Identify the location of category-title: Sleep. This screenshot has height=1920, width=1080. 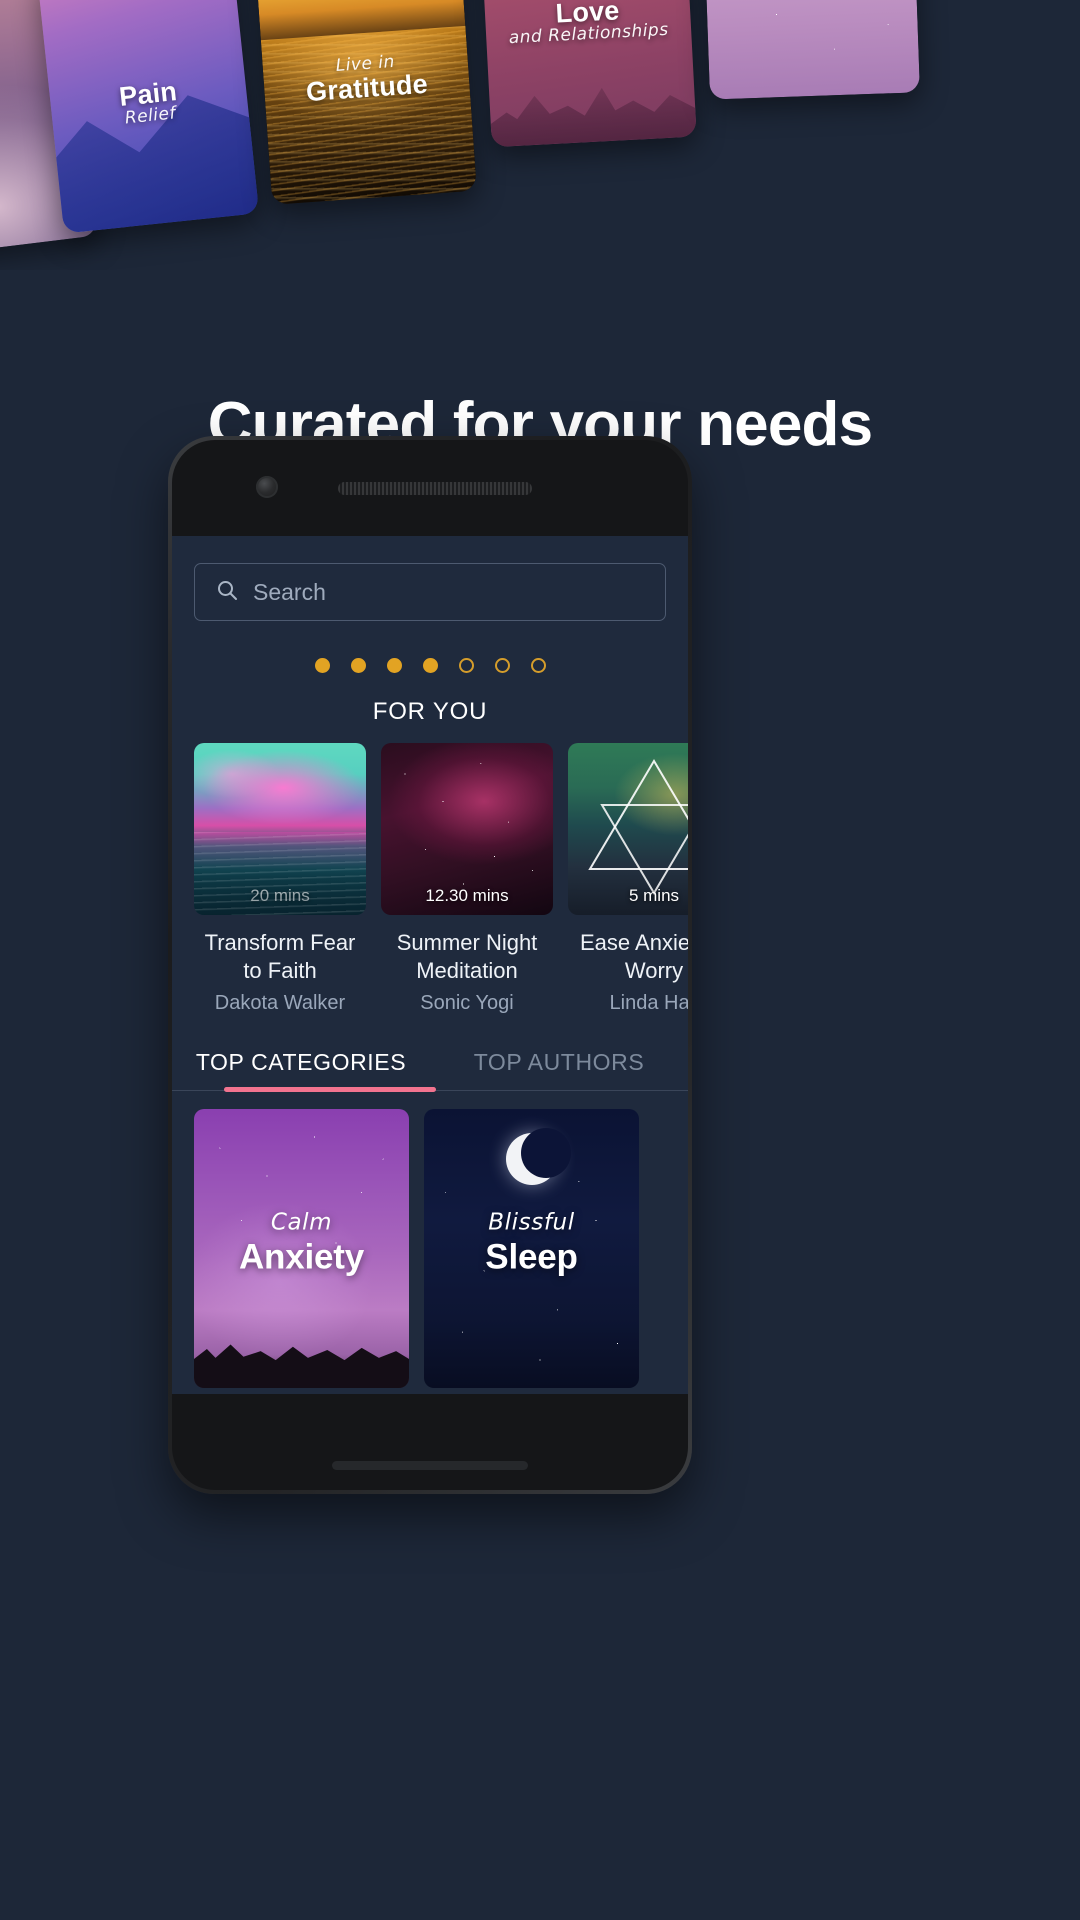
(531, 1257).